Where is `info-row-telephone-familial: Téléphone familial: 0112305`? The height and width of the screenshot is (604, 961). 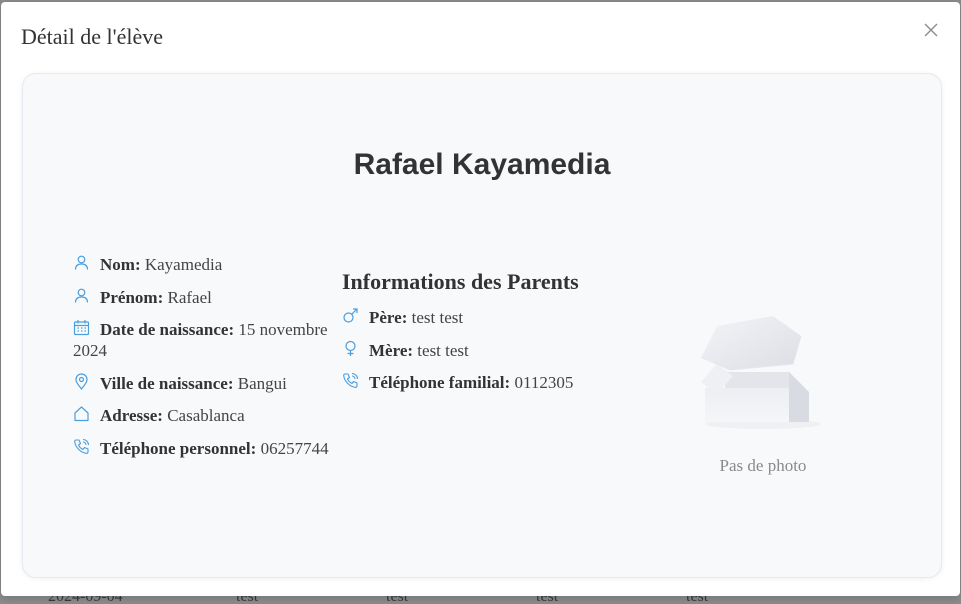 info-row-telephone-familial: Téléphone familial: 0112305 is located at coordinates (487, 382).